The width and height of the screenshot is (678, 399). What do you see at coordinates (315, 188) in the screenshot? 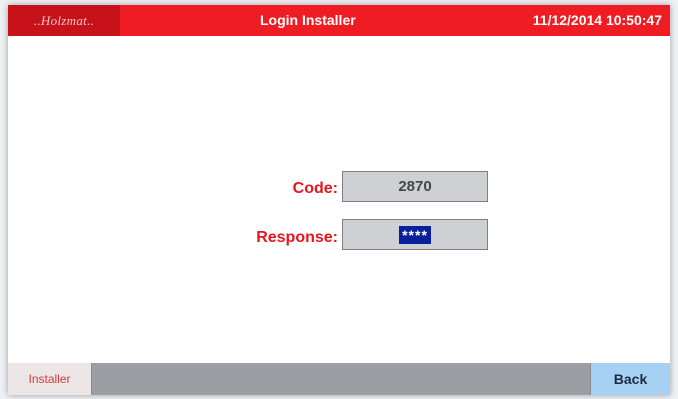
I see `code-label: Code:` at bounding box center [315, 188].